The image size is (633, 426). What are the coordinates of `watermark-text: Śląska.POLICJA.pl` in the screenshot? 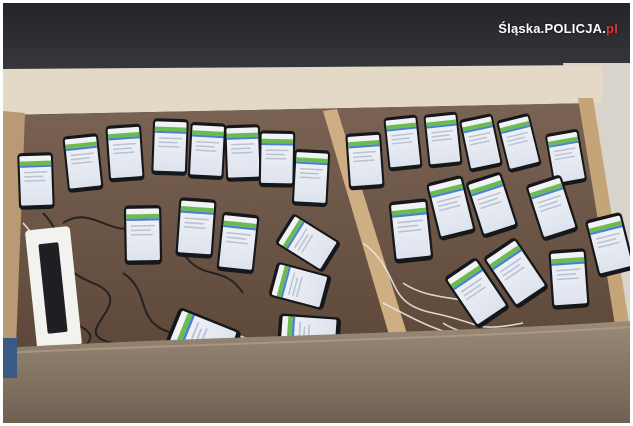 It's located at (558, 28).